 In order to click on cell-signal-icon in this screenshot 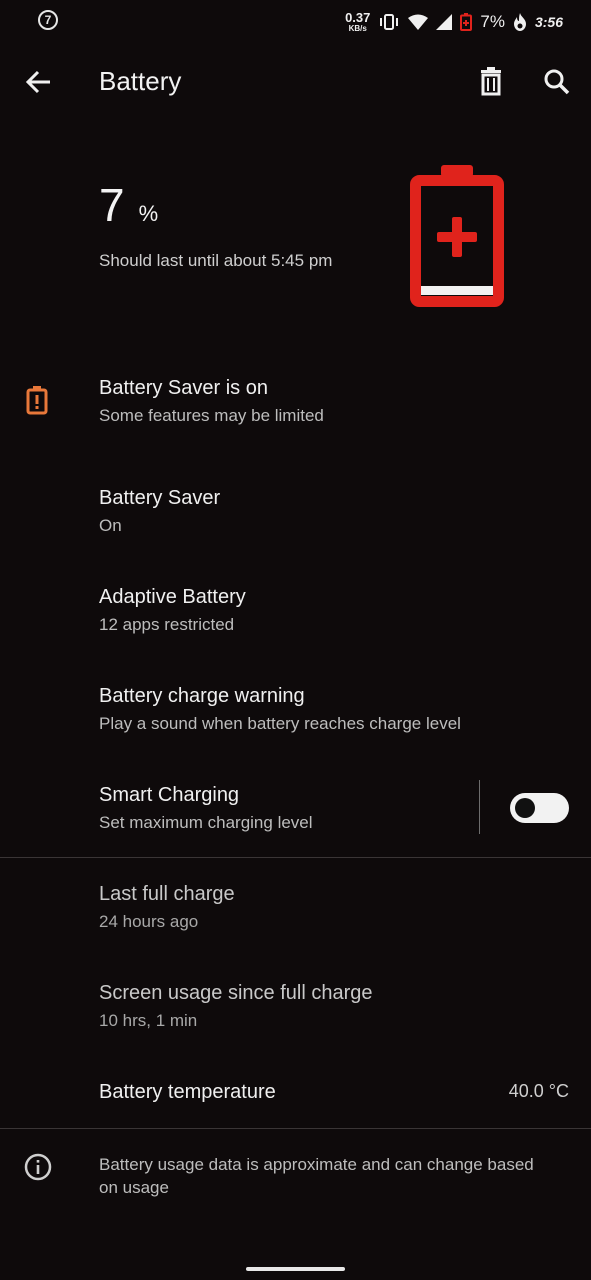, I will do `click(444, 22)`.